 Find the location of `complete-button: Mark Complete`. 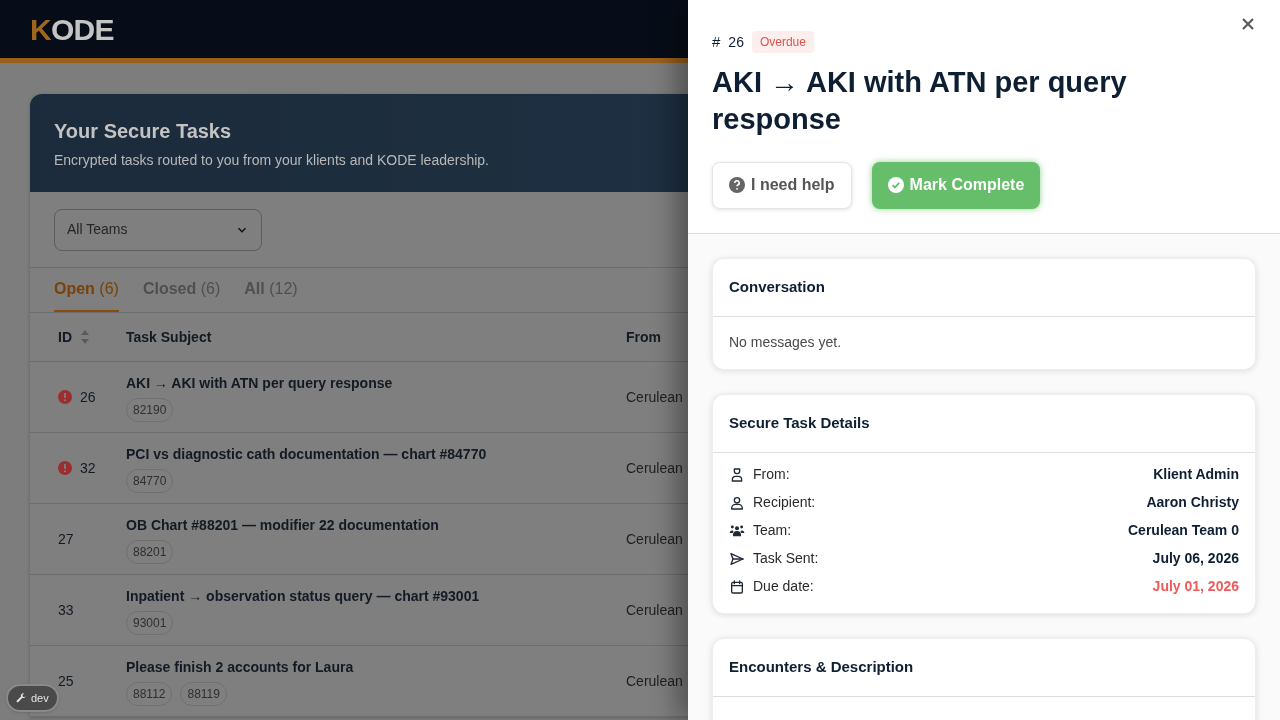

complete-button: Mark Complete is located at coordinates (956, 185).